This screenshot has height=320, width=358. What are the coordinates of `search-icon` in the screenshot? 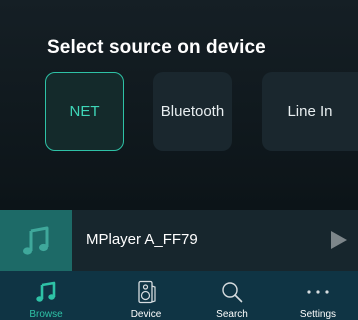 It's located at (232, 291).